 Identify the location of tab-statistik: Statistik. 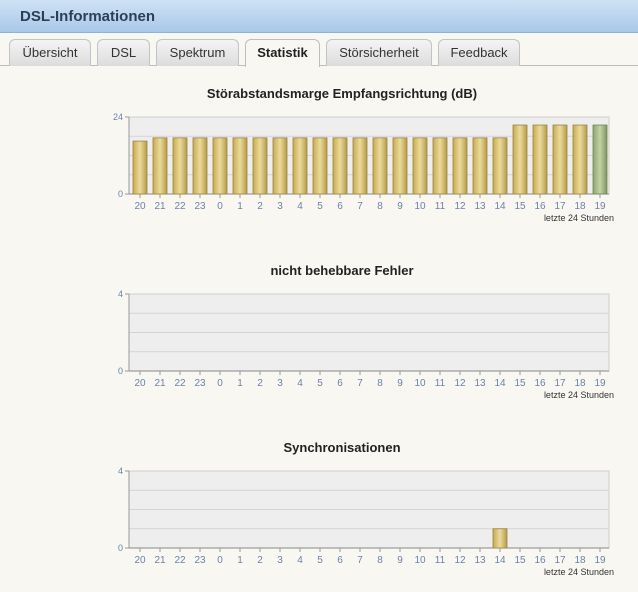
(282, 53).